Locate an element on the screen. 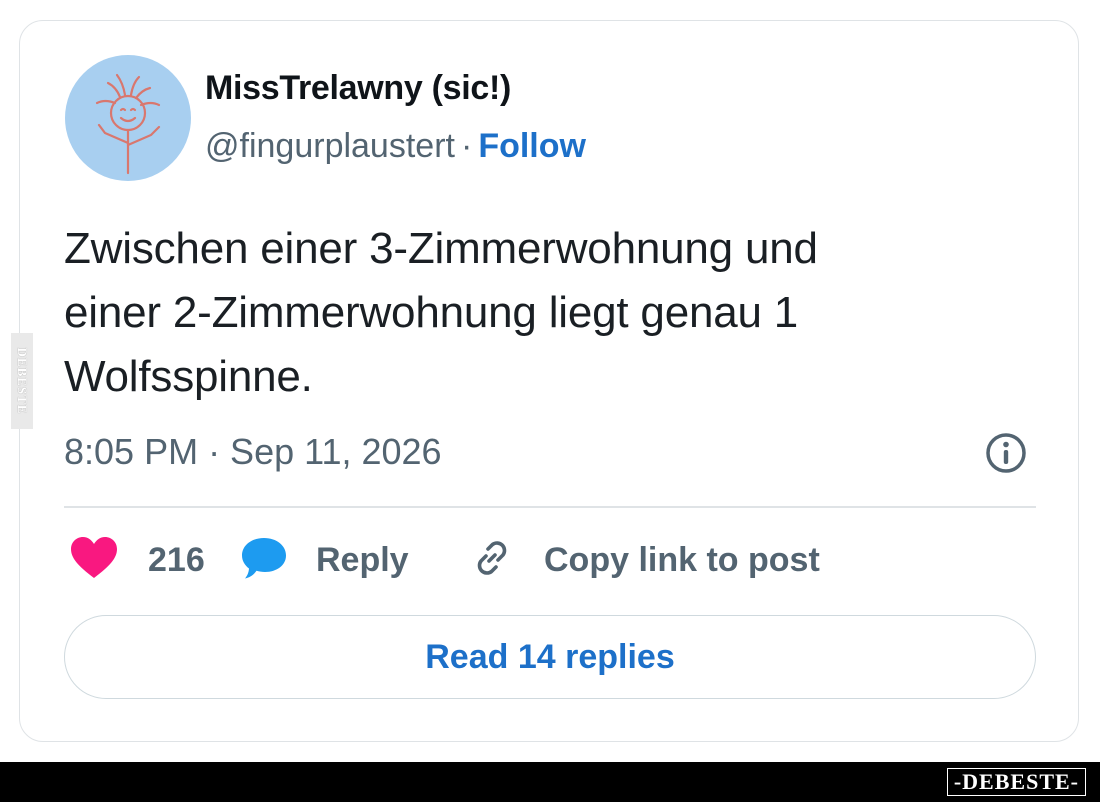 The image size is (1100, 802). tweet-text-line: Zwischen einer 3-Zimmerwohnung und is located at coordinates (441, 248).